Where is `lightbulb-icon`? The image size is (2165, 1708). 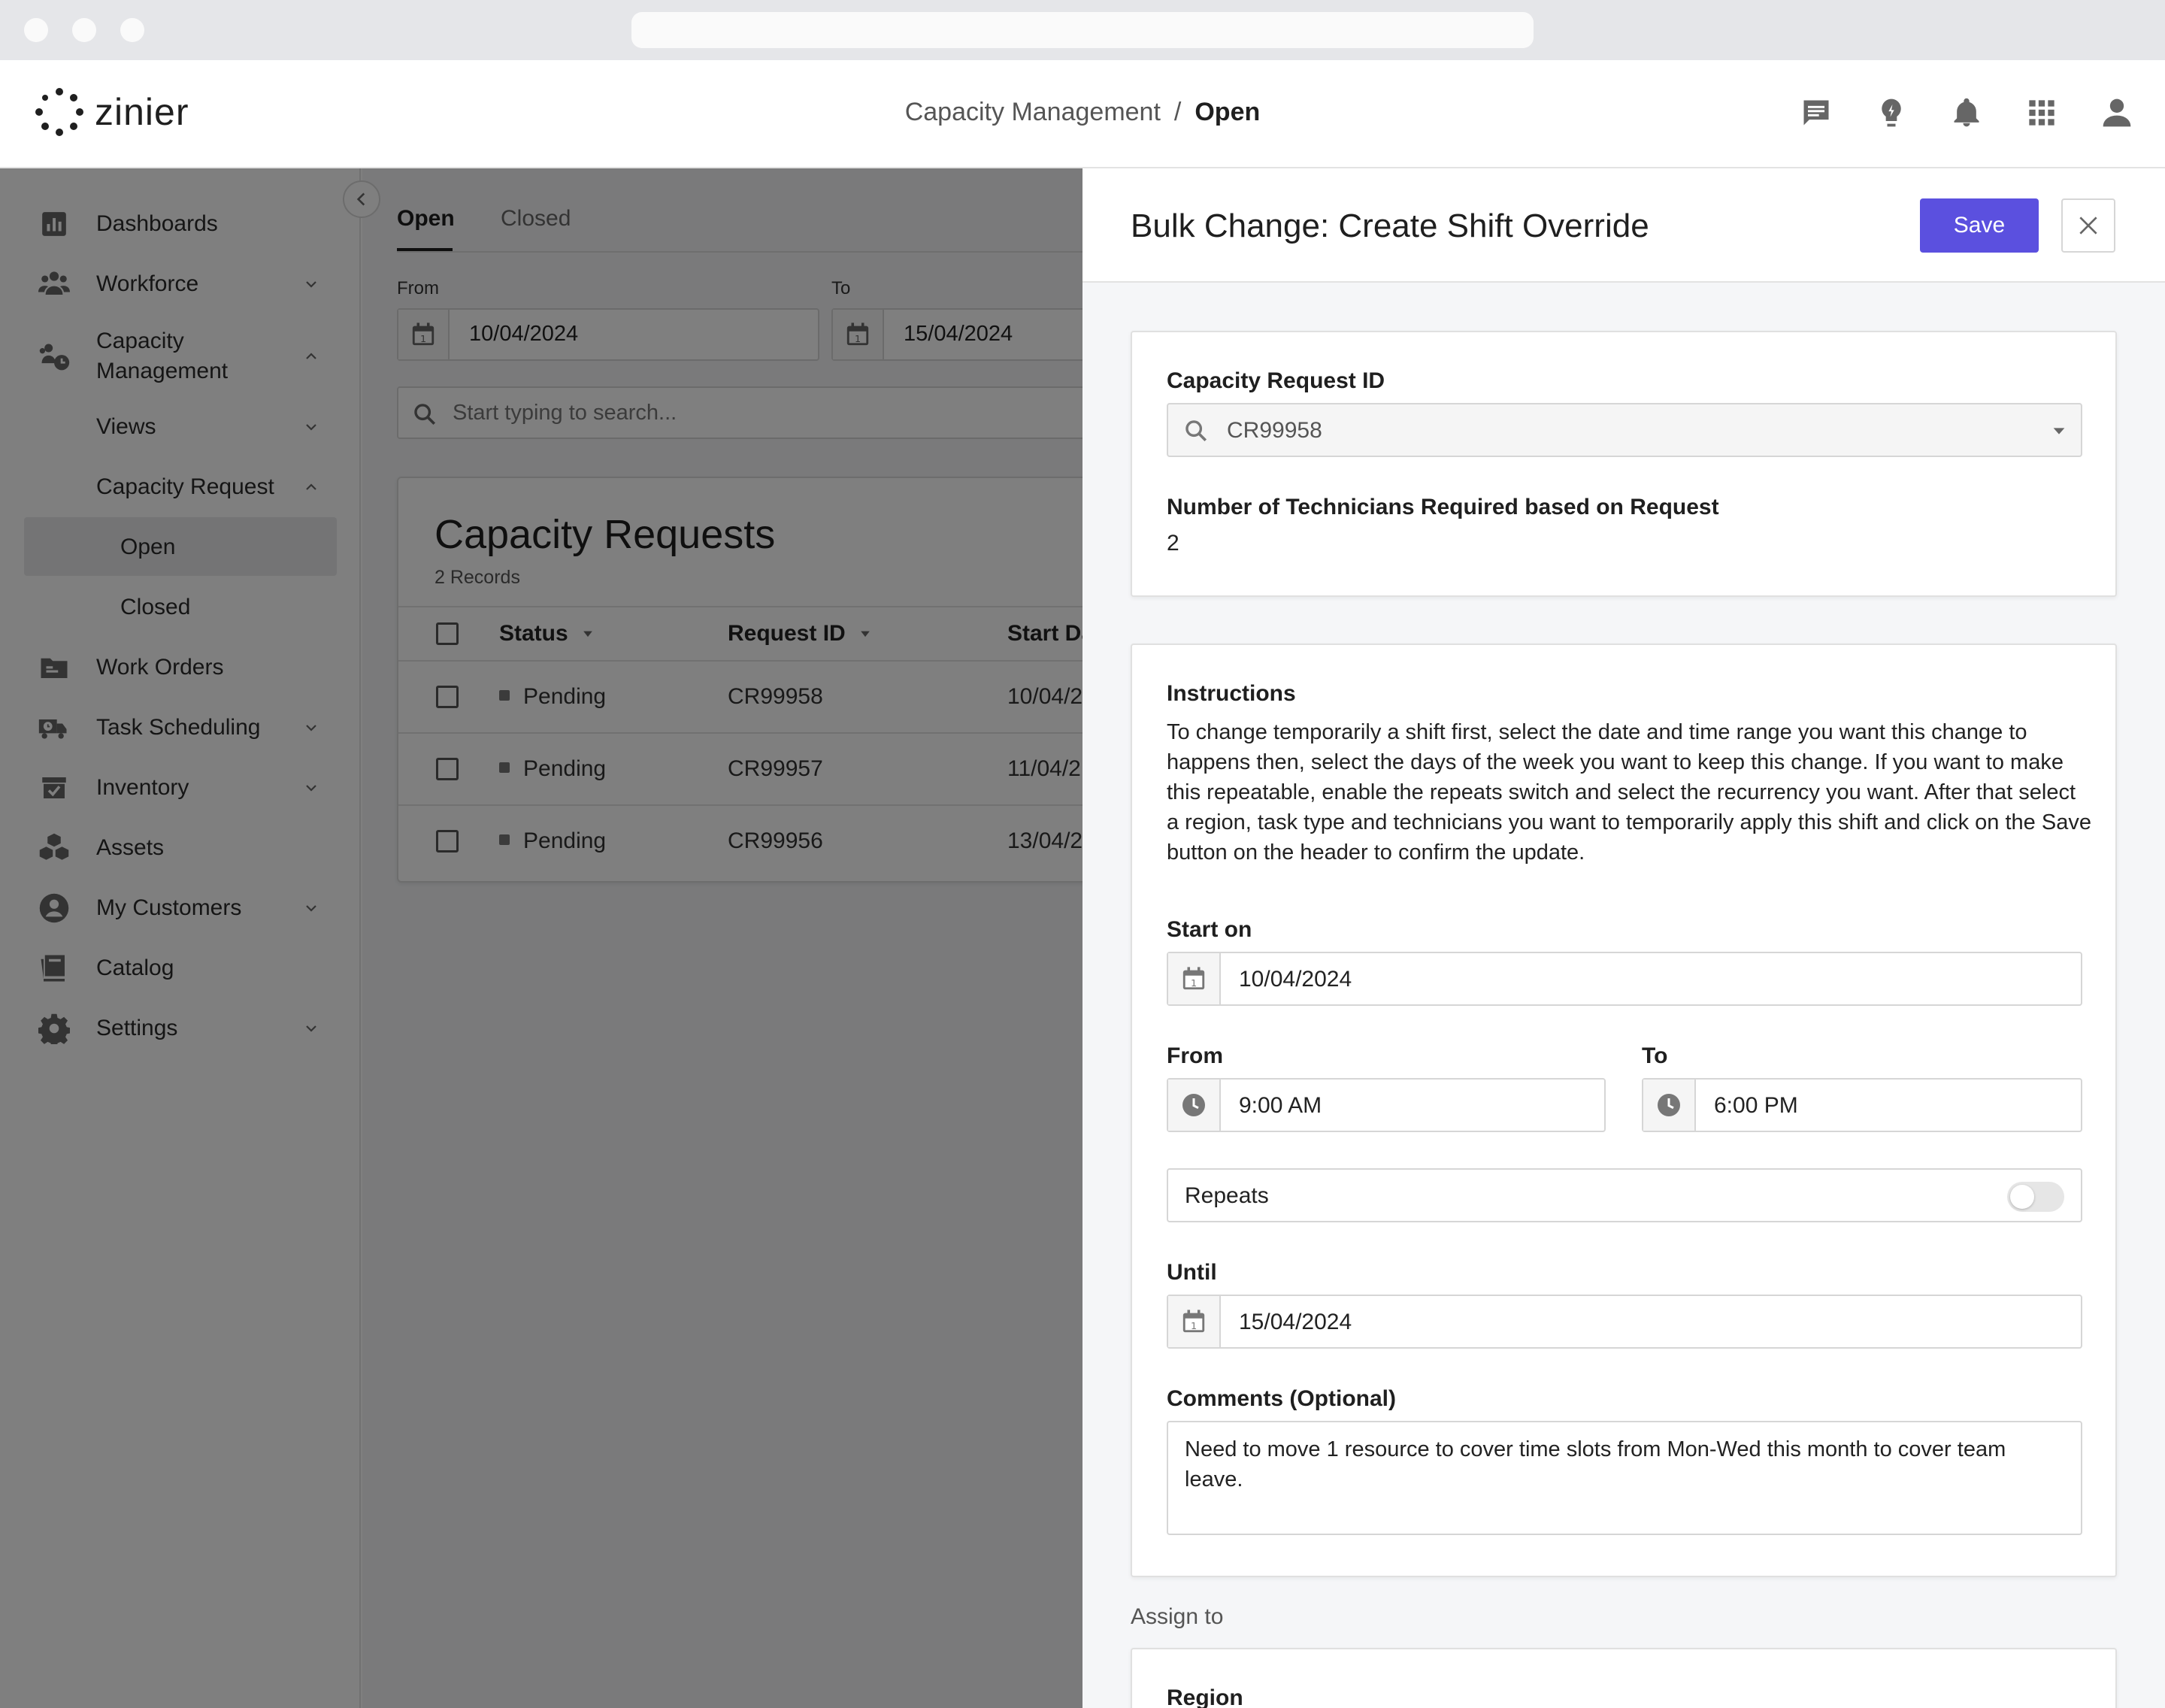 lightbulb-icon is located at coordinates (1891, 113).